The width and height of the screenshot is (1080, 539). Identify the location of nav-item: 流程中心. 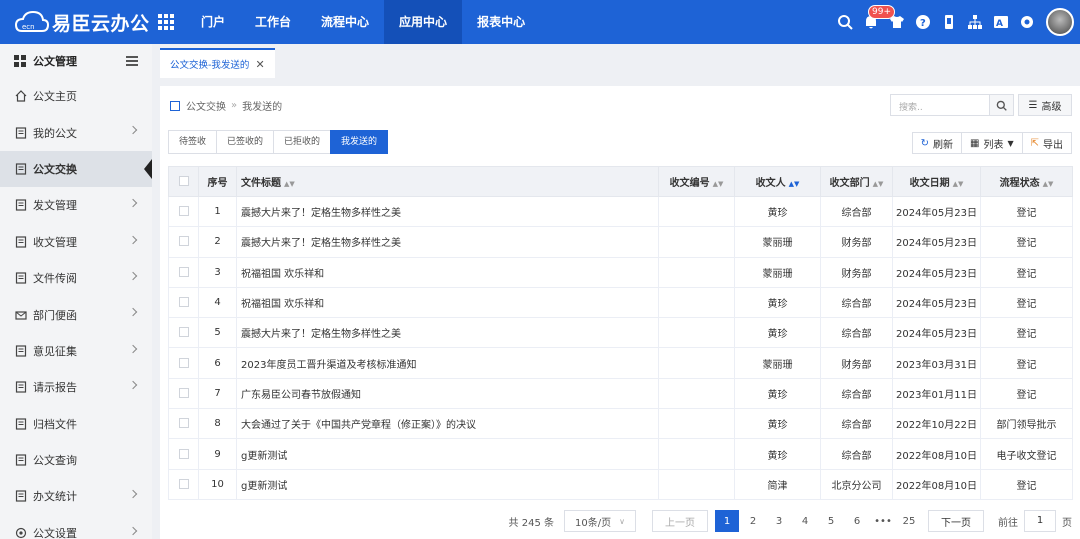
(345, 22).